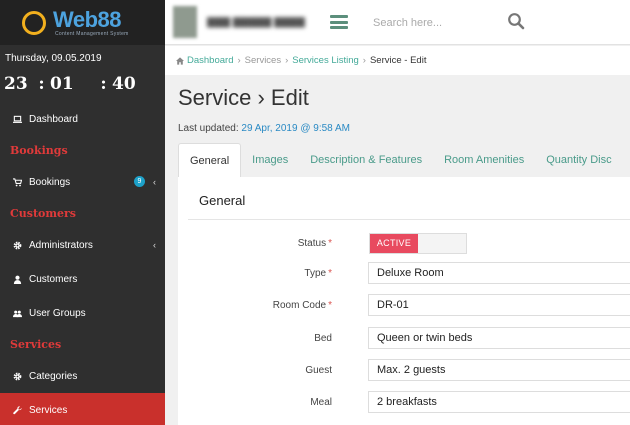  Describe the element at coordinates (325, 60) in the screenshot. I see `breadcrumb-services-listing: Services Listing` at that location.